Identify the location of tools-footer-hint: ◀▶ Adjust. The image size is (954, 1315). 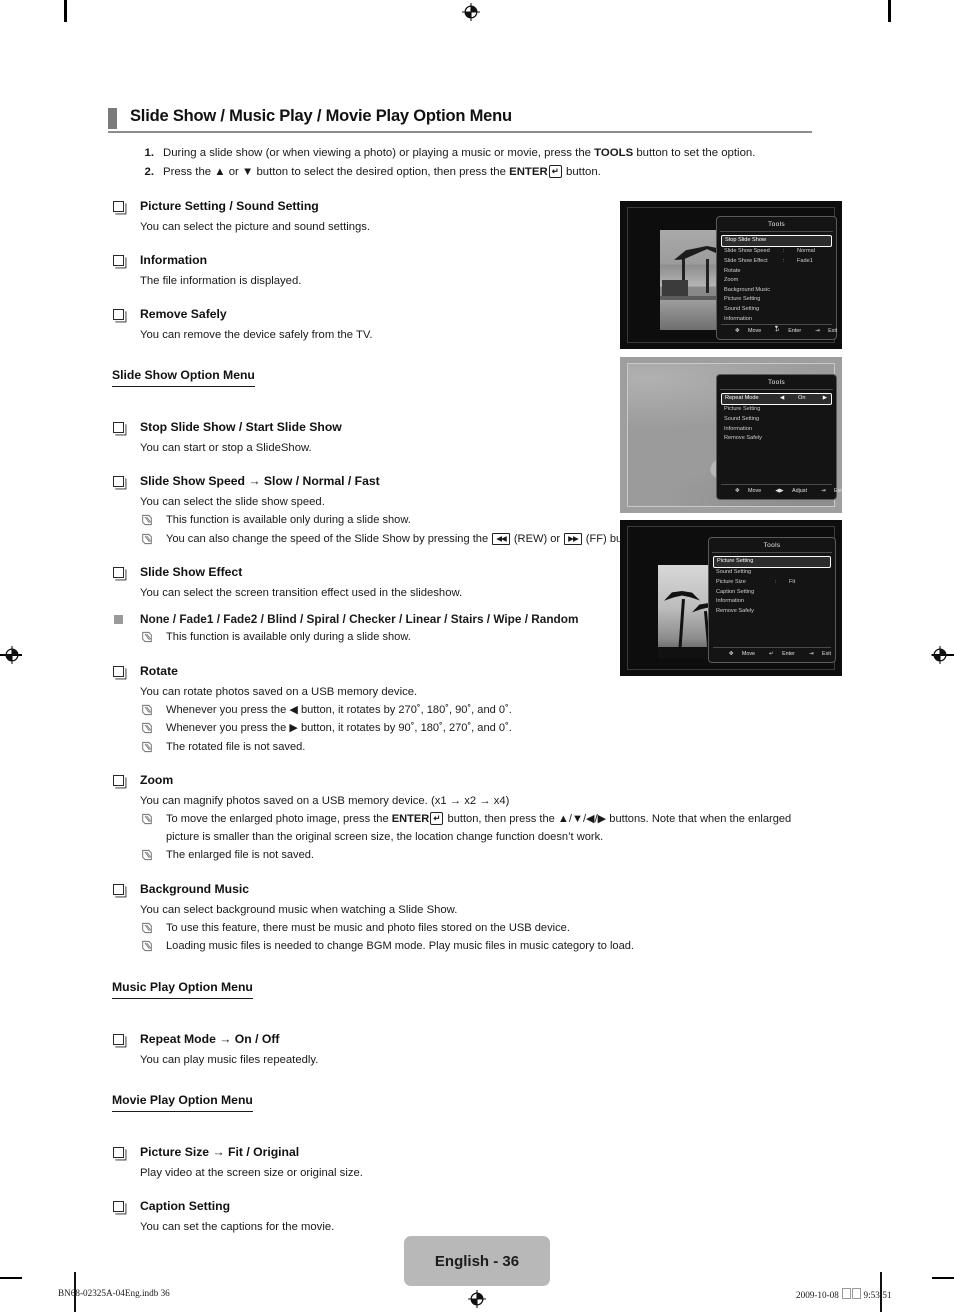
(787, 491).